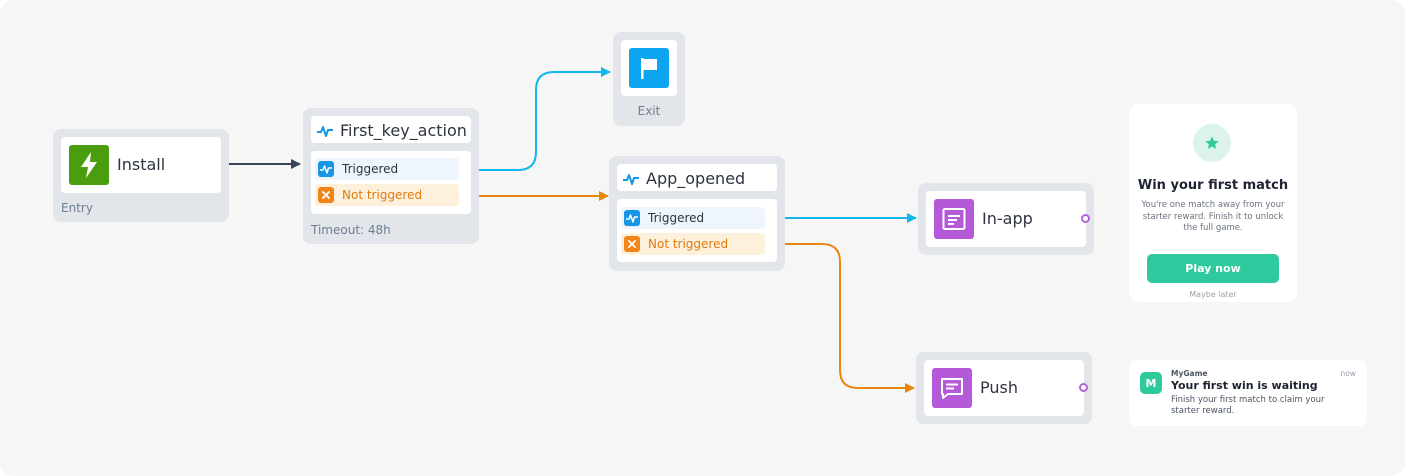 The width and height of the screenshot is (1405, 476). Describe the element at coordinates (697, 230) in the screenshot. I see `app-opened-branches: Triggered Not triggered` at that location.